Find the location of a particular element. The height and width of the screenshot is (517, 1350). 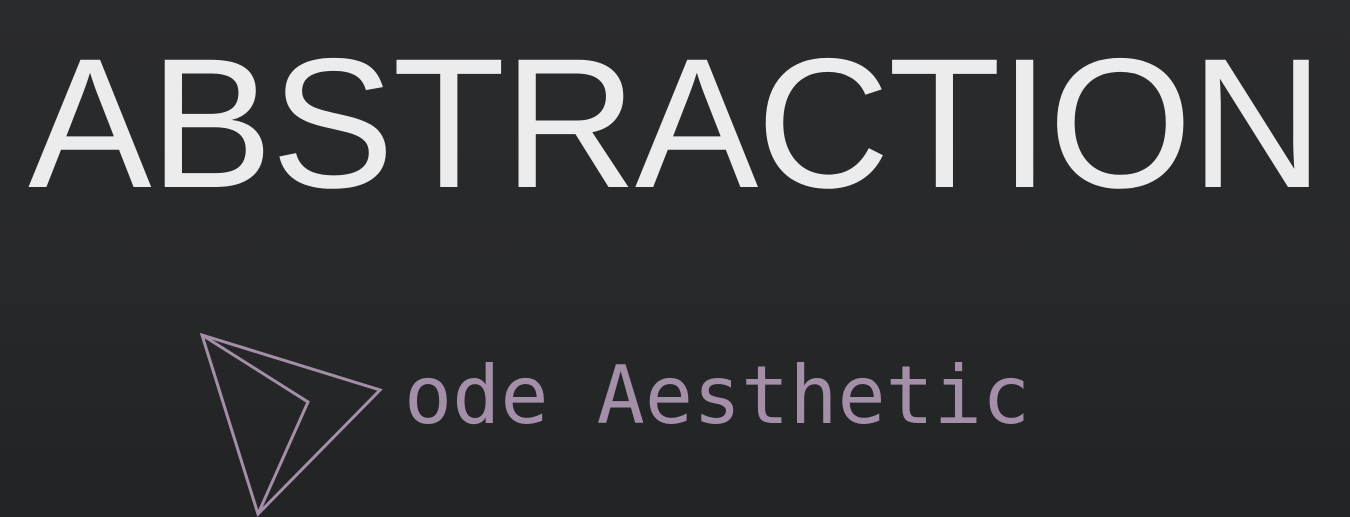

paper-plane-triangle-icon is located at coordinates (295, 418).